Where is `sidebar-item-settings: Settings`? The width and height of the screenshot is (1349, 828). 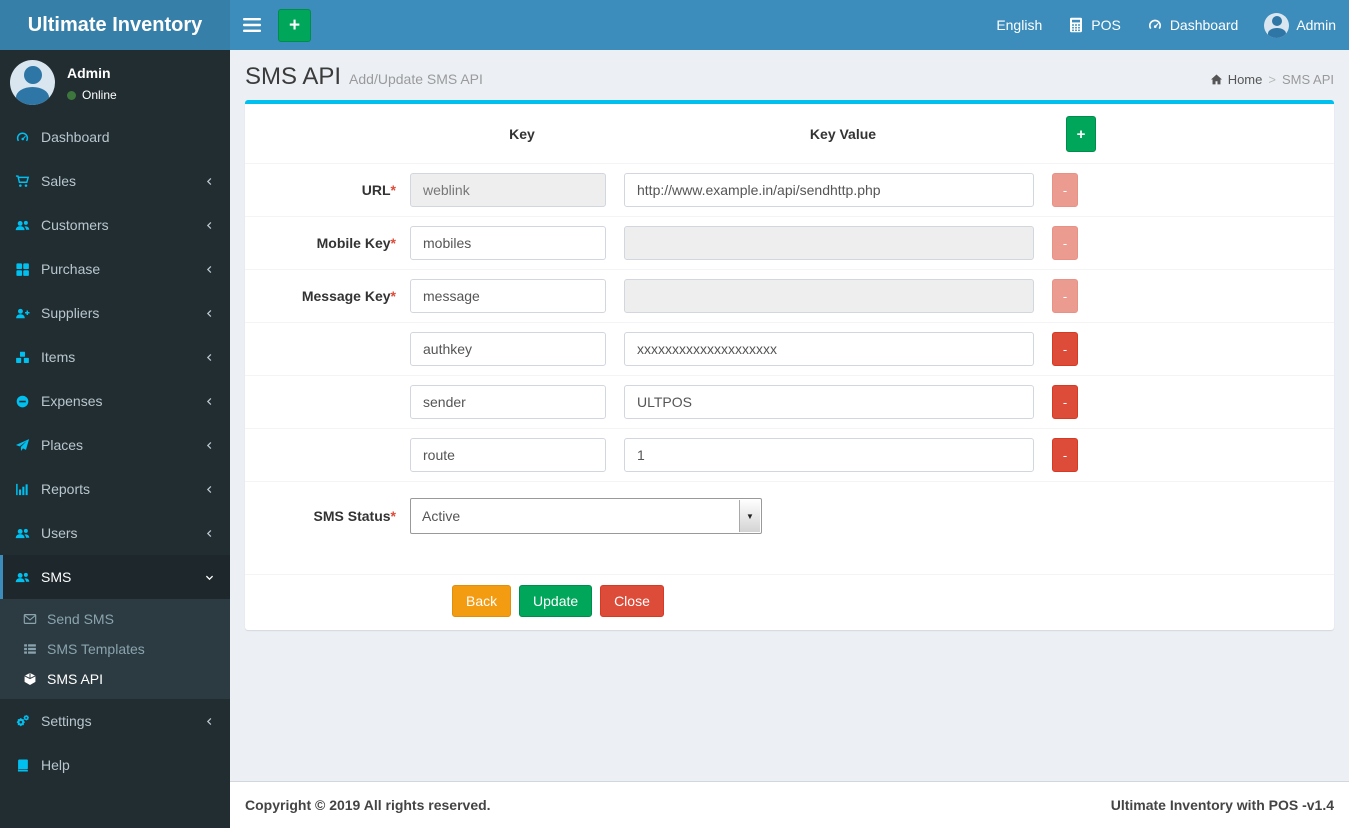
sidebar-item-settings: Settings is located at coordinates (115, 721).